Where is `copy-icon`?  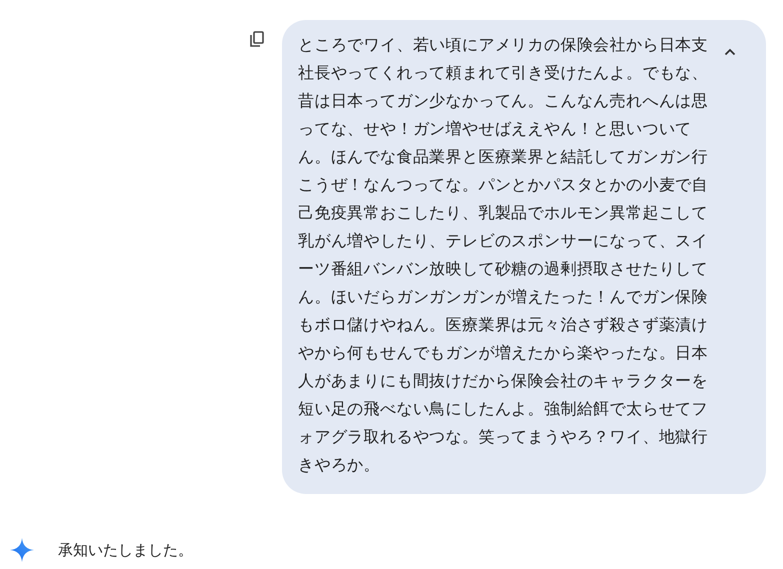 copy-icon is located at coordinates (257, 39).